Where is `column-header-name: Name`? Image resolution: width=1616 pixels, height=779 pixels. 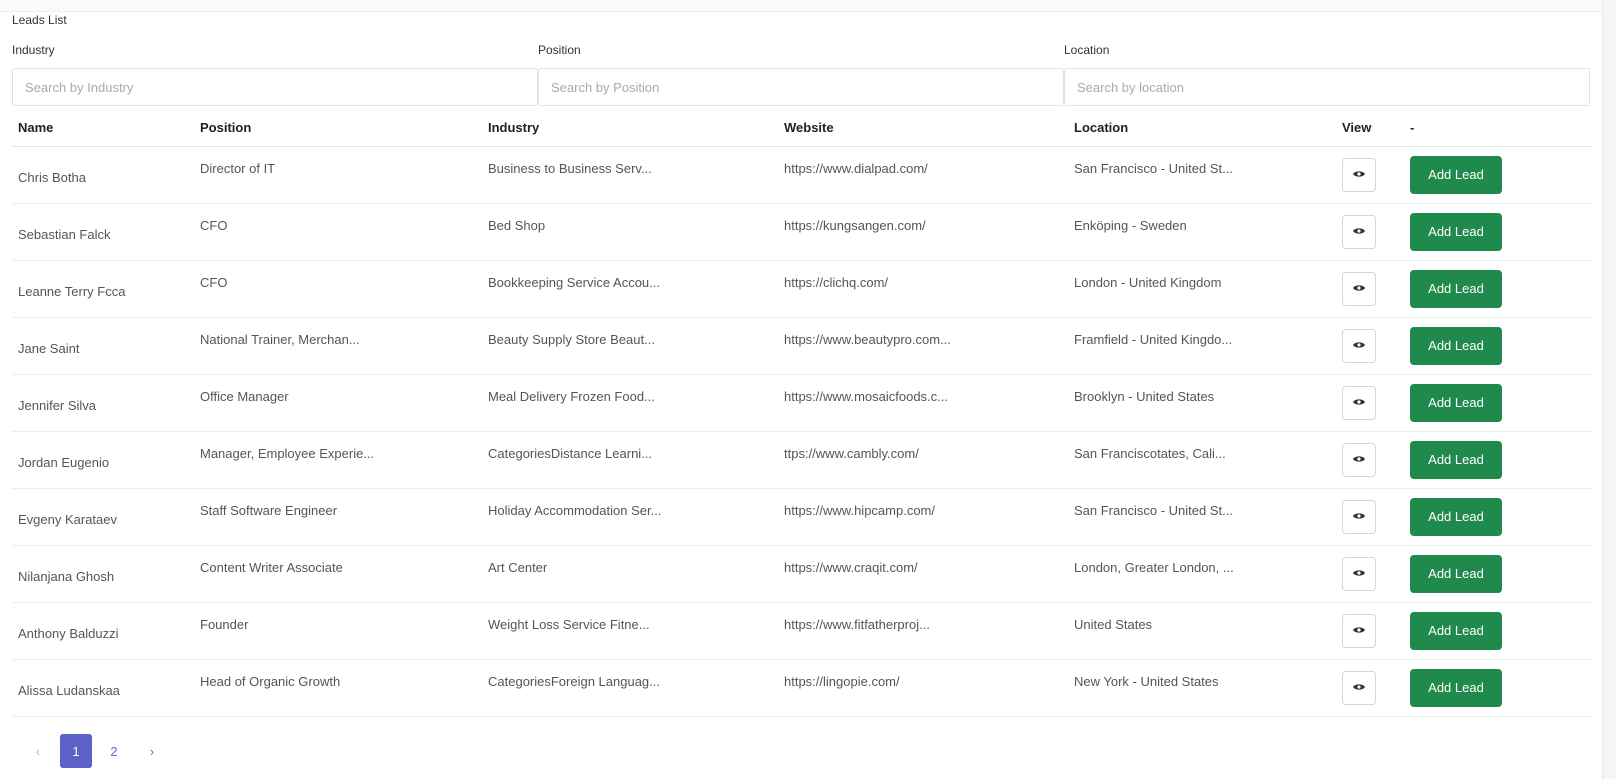
column-header-name: Name is located at coordinates (103, 128).